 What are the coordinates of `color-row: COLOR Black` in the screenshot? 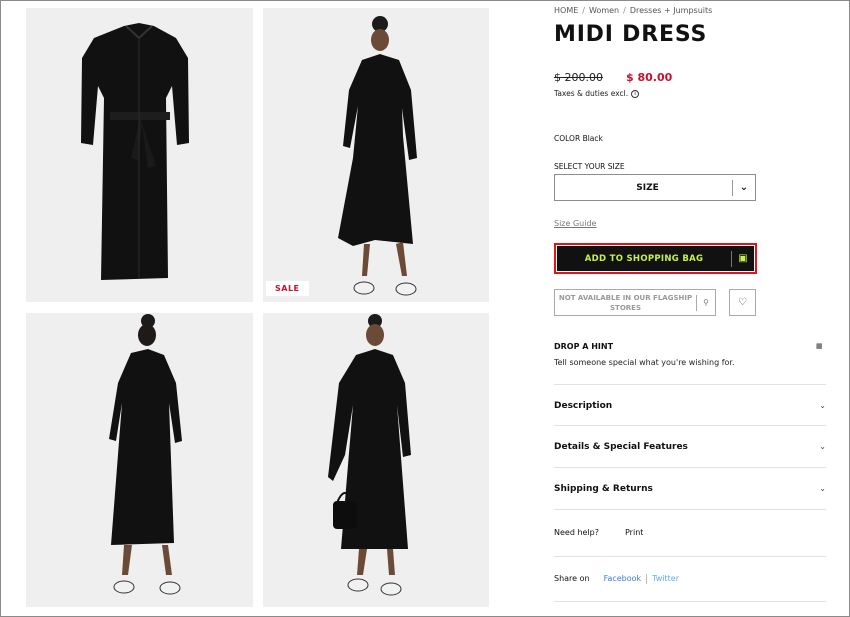 It's located at (578, 138).